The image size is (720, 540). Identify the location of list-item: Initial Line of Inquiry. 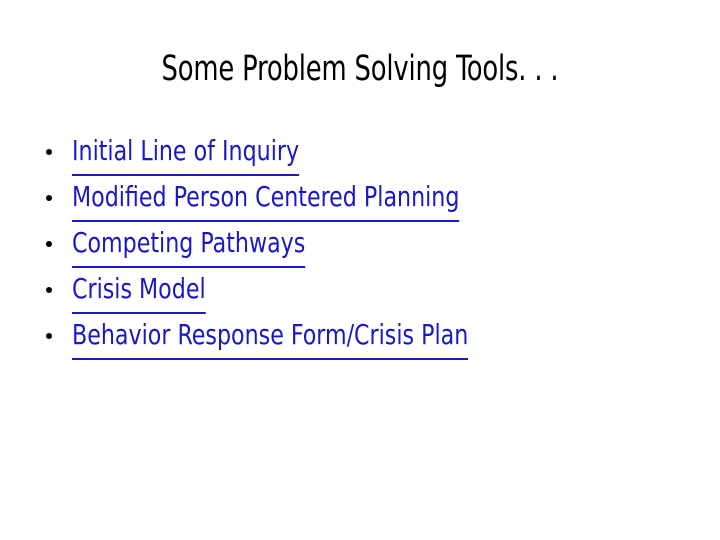
(354, 152).